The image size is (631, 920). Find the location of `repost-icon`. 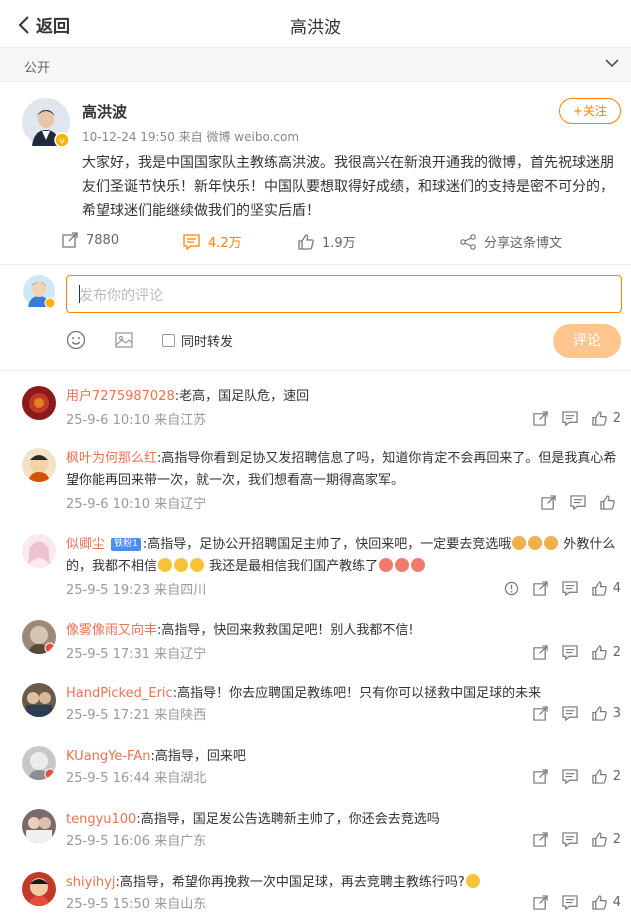

repost-icon is located at coordinates (70, 240).